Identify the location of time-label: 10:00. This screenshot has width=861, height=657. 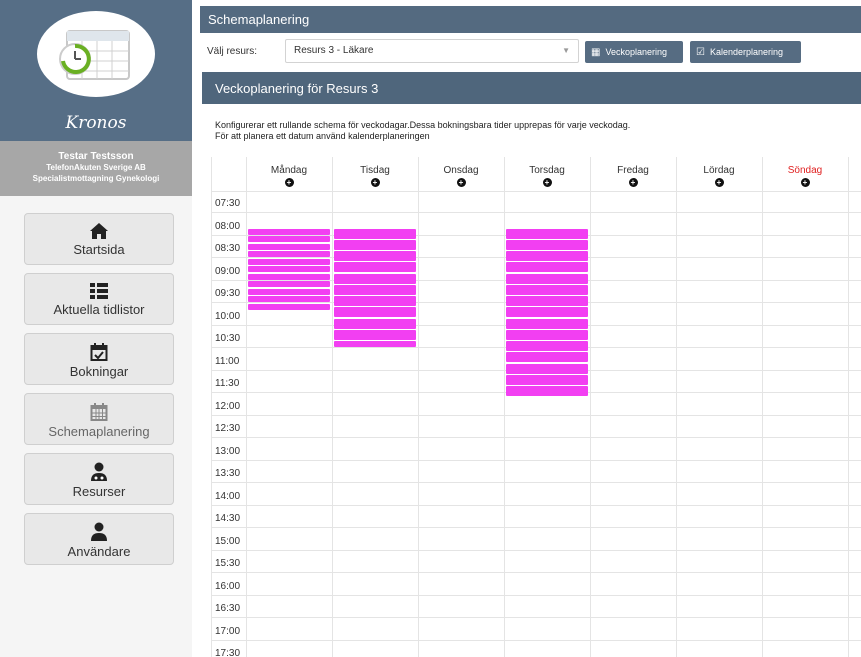
(228, 316).